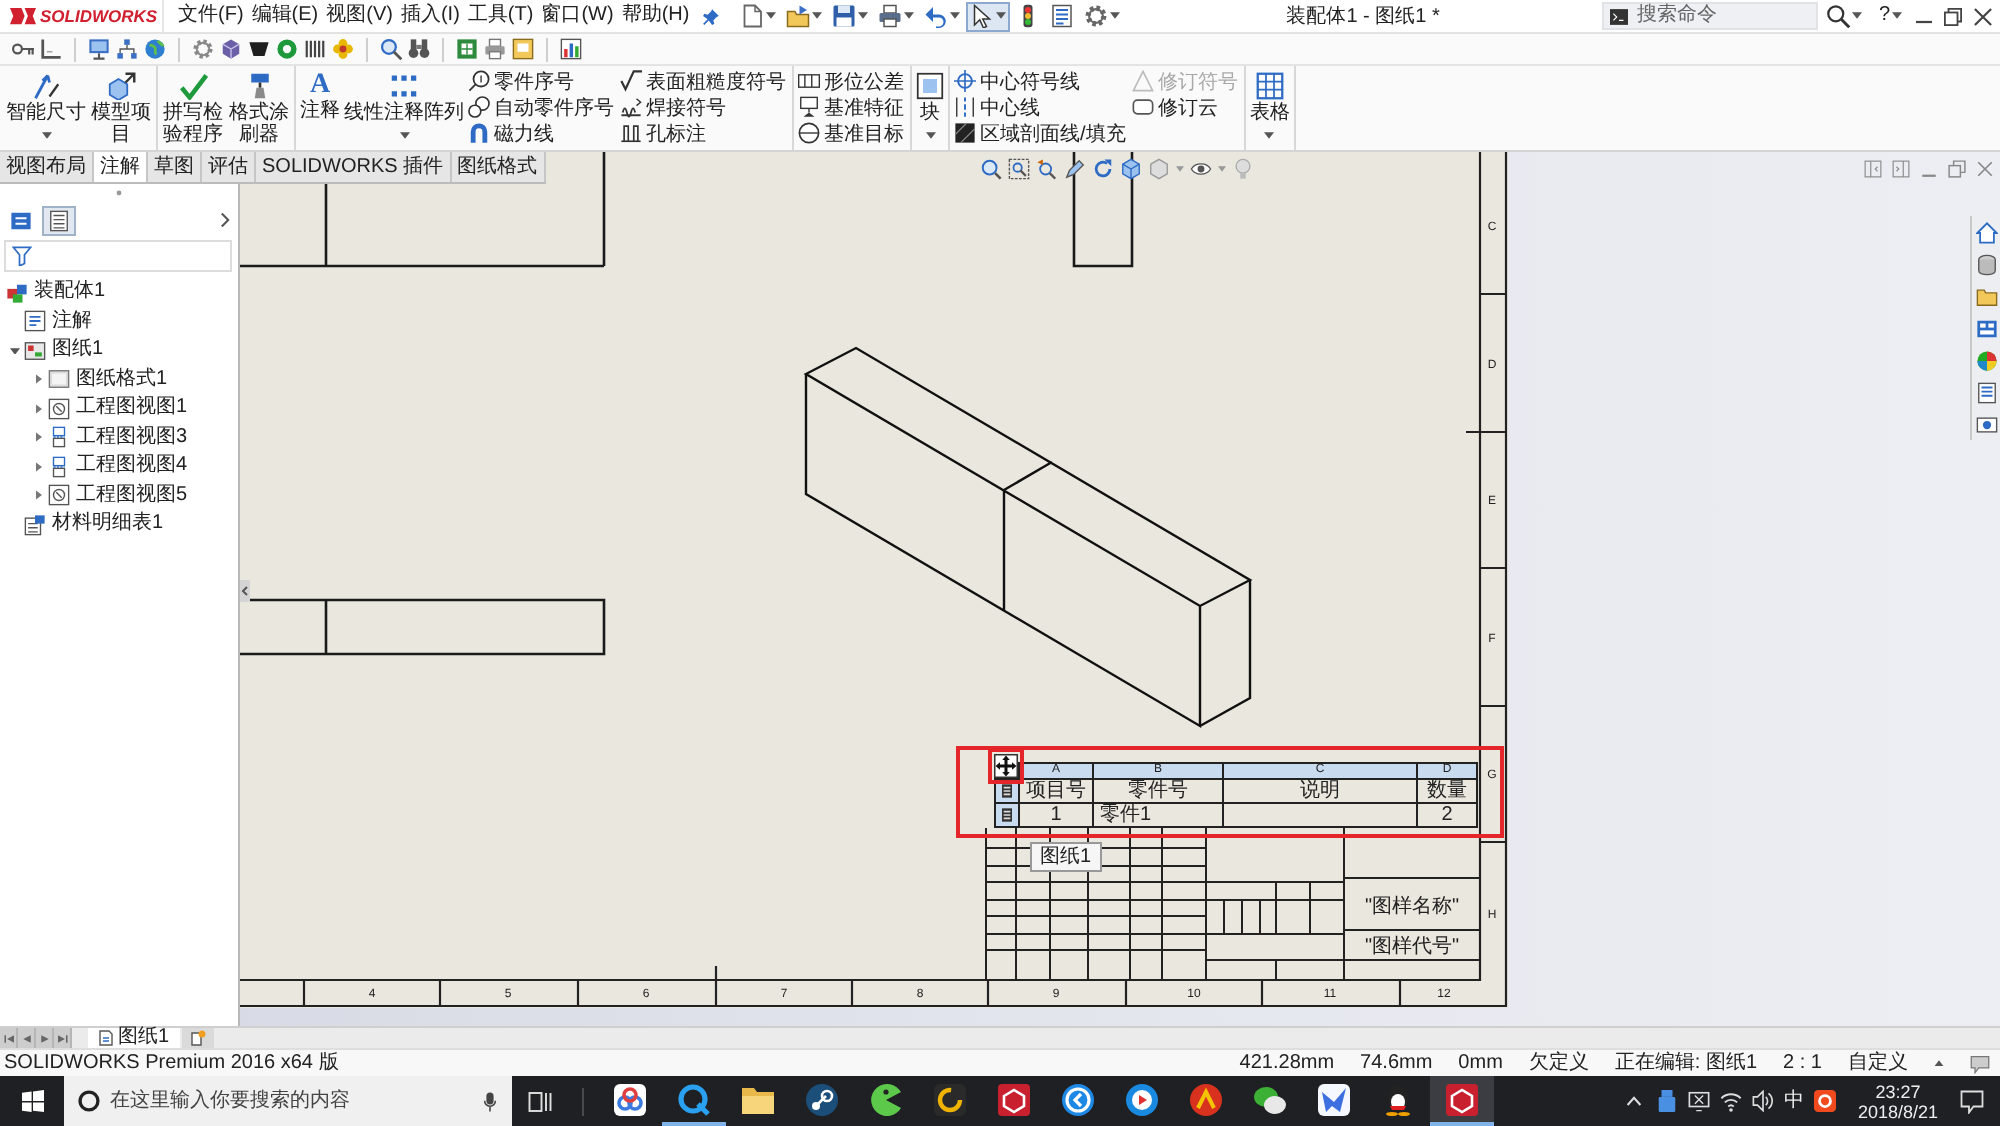 The height and width of the screenshot is (1126, 2000). I want to click on search-field: 在这里输入你要搜索的内容, so click(288, 1101).